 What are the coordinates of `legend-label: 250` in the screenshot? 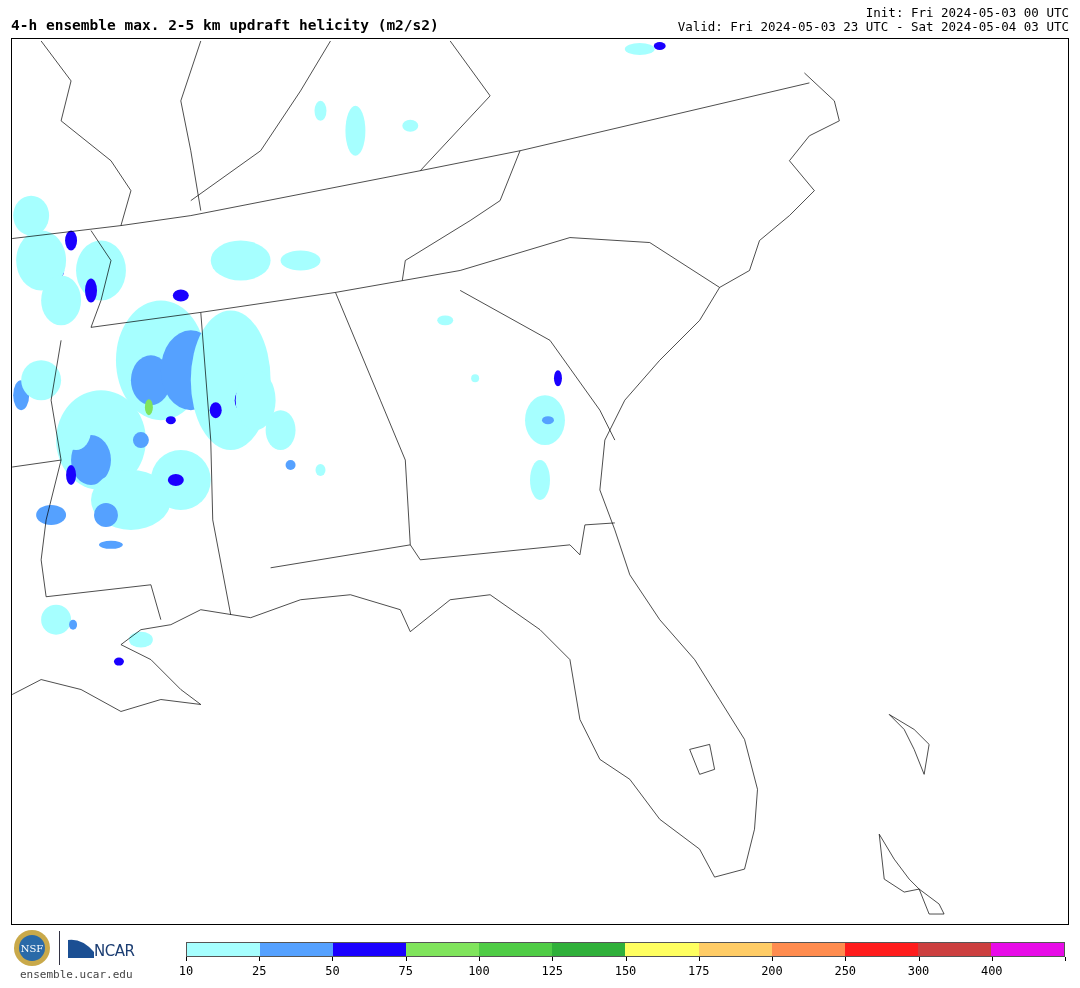 It's located at (845, 971).